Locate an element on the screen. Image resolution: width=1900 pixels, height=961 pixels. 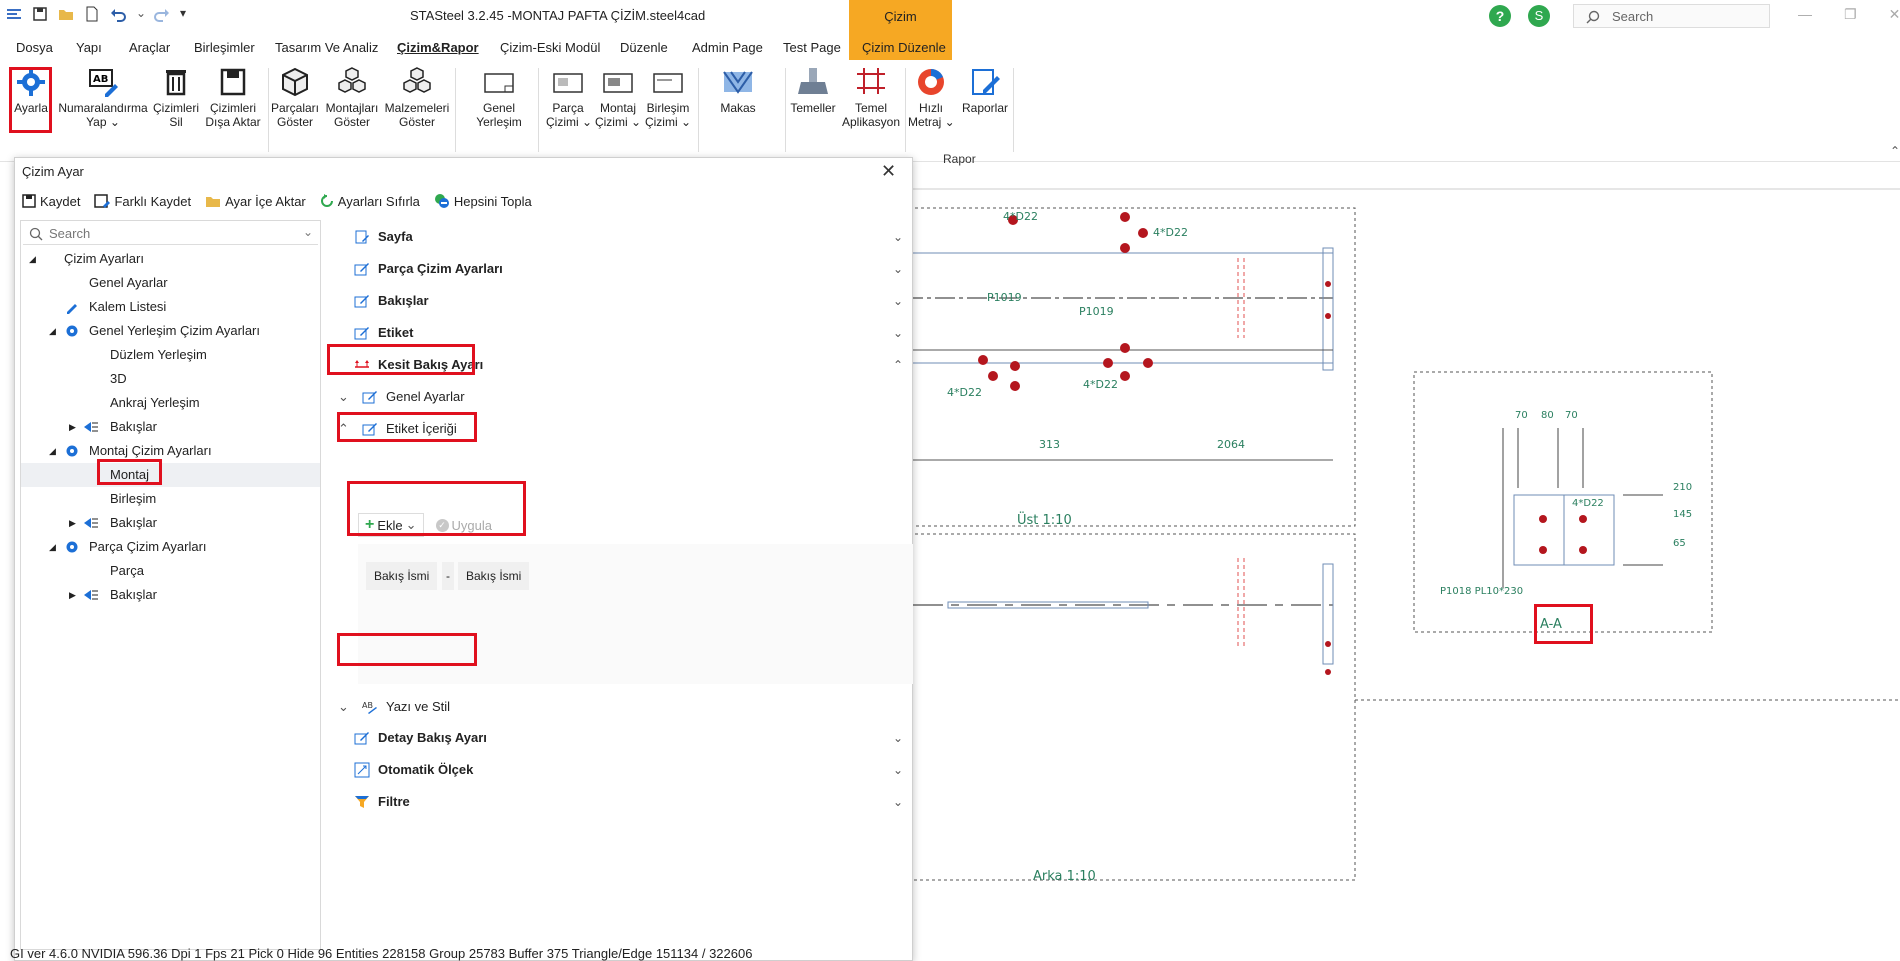
truss-icon is located at coordinates (738, 82).